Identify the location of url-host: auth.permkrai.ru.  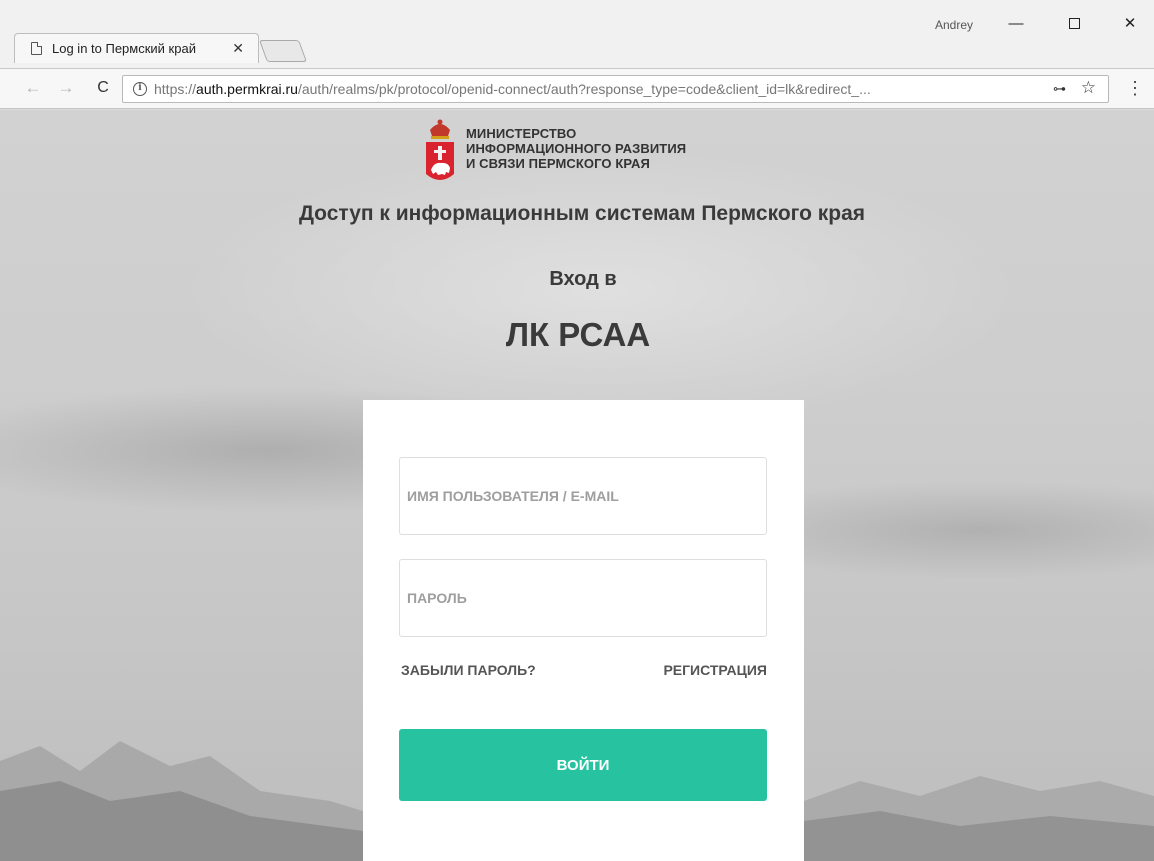
(247, 89).